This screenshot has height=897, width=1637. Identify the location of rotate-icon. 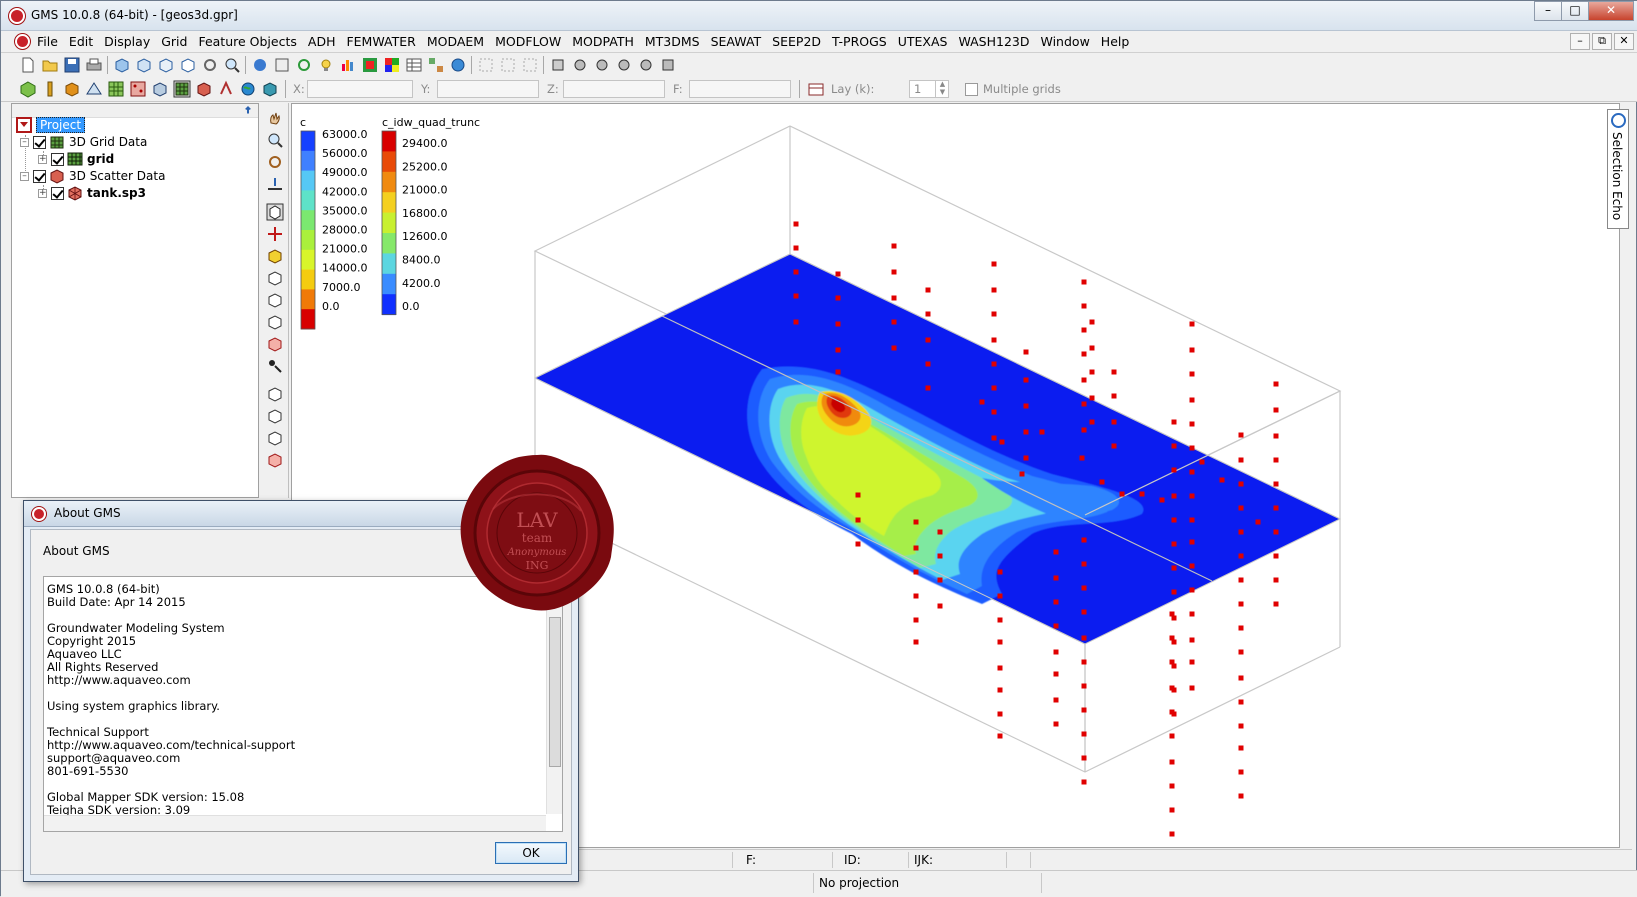
(210, 65).